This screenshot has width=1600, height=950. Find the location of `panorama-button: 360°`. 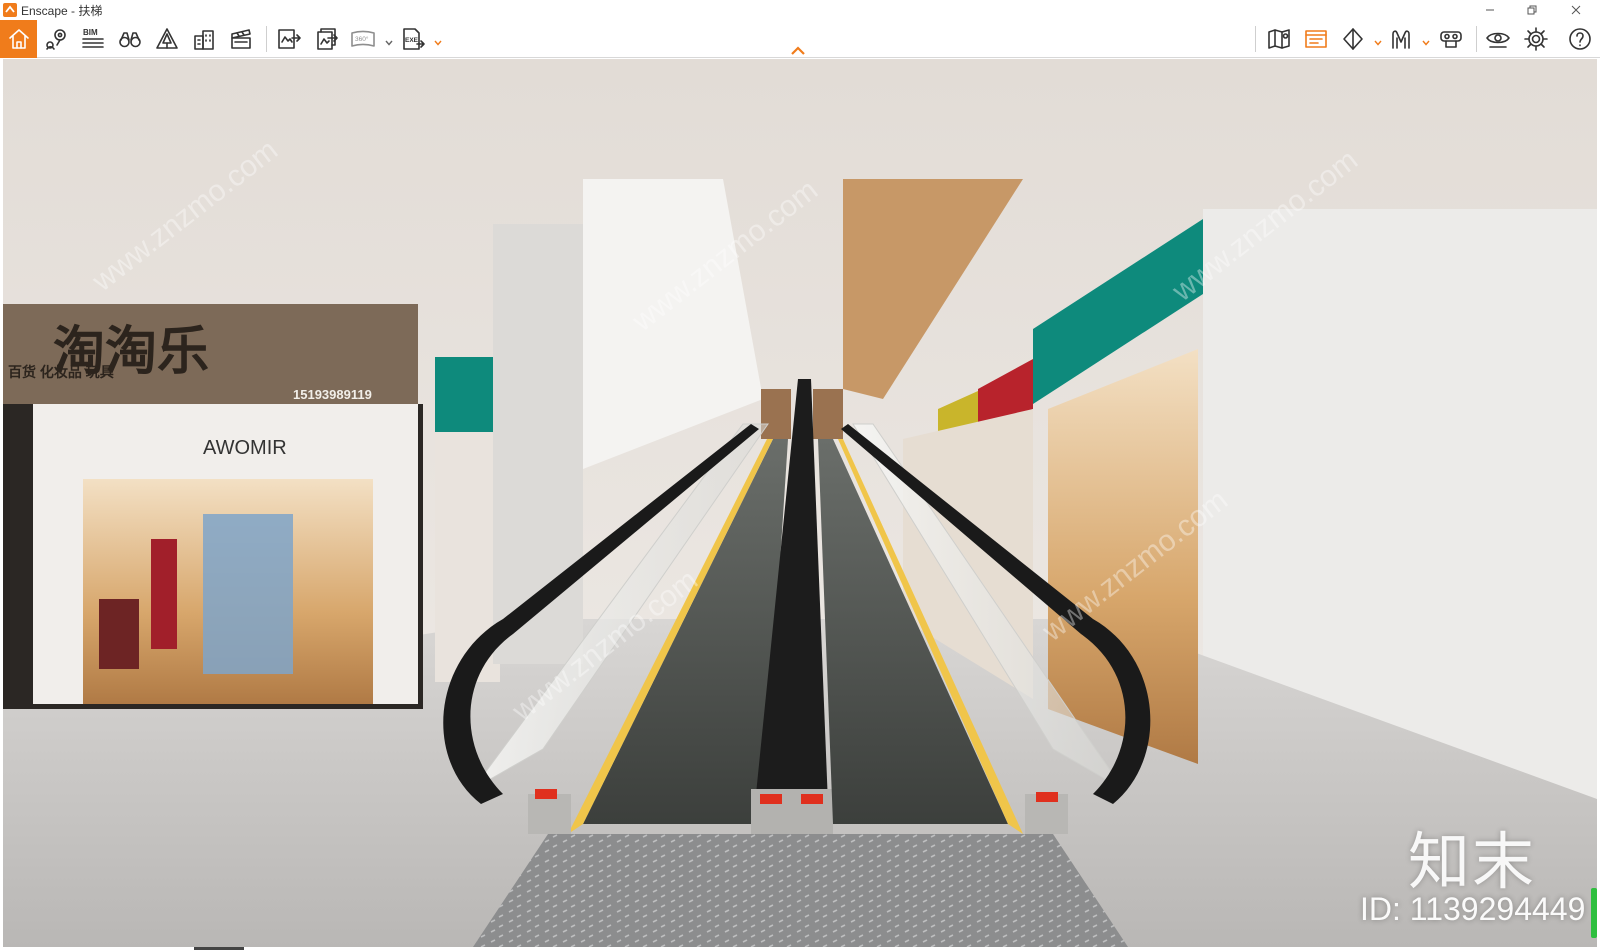

panorama-button: 360° is located at coordinates (363, 39).